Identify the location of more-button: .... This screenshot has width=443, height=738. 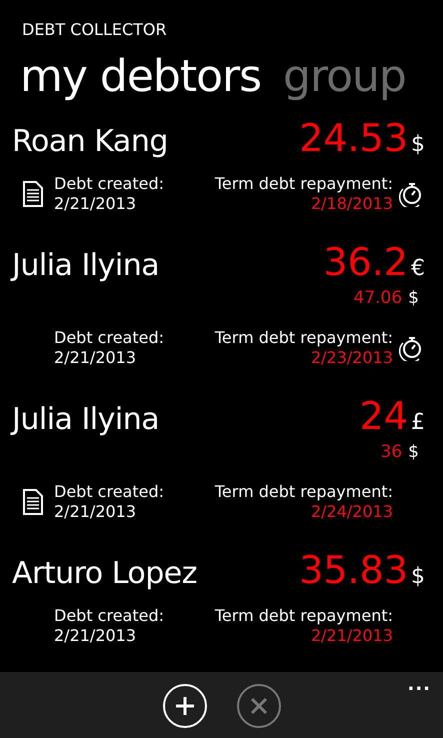
(419, 684).